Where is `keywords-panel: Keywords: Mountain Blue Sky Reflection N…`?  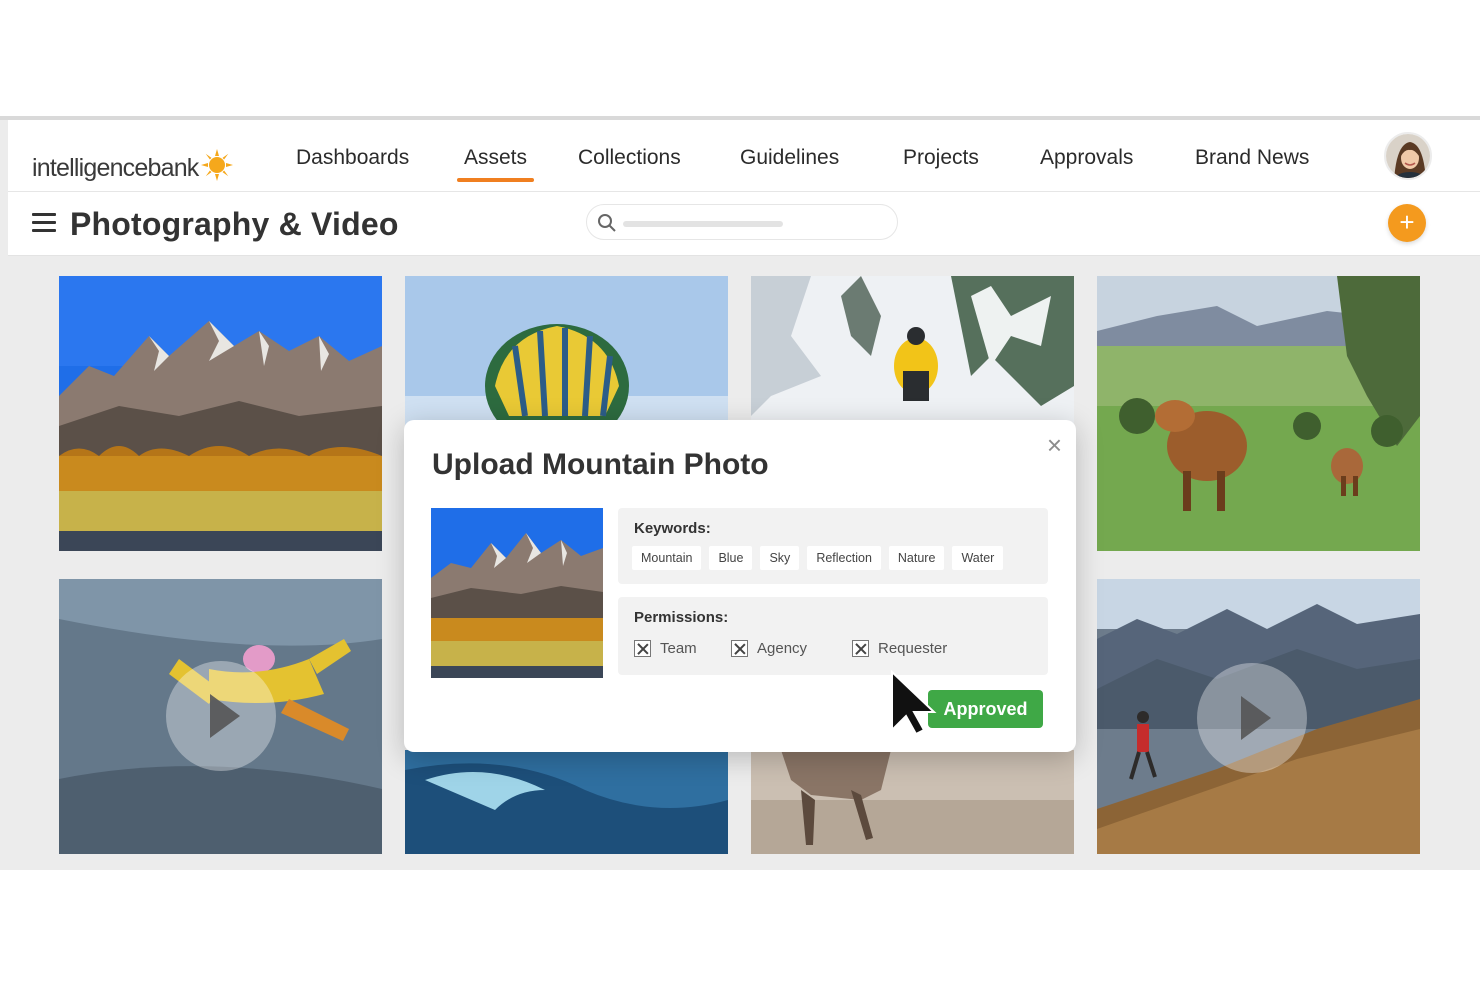
keywords-panel: Keywords: Mountain Blue Sky Reflection N… is located at coordinates (833, 546).